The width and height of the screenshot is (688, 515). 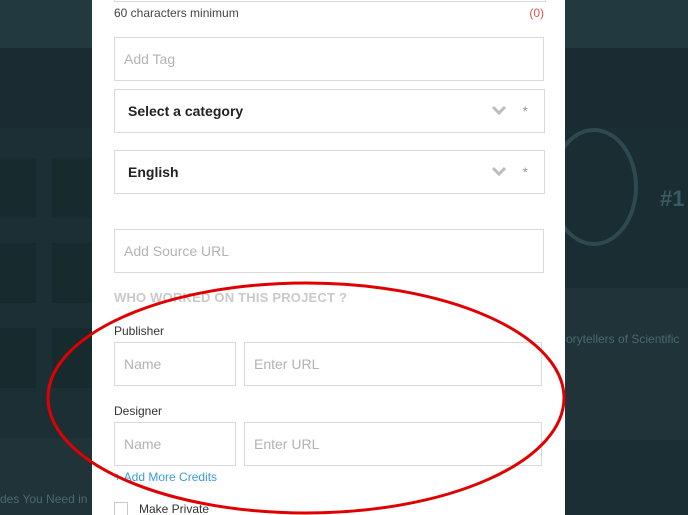 I want to click on category-select: Select a category *, so click(x=329, y=111).